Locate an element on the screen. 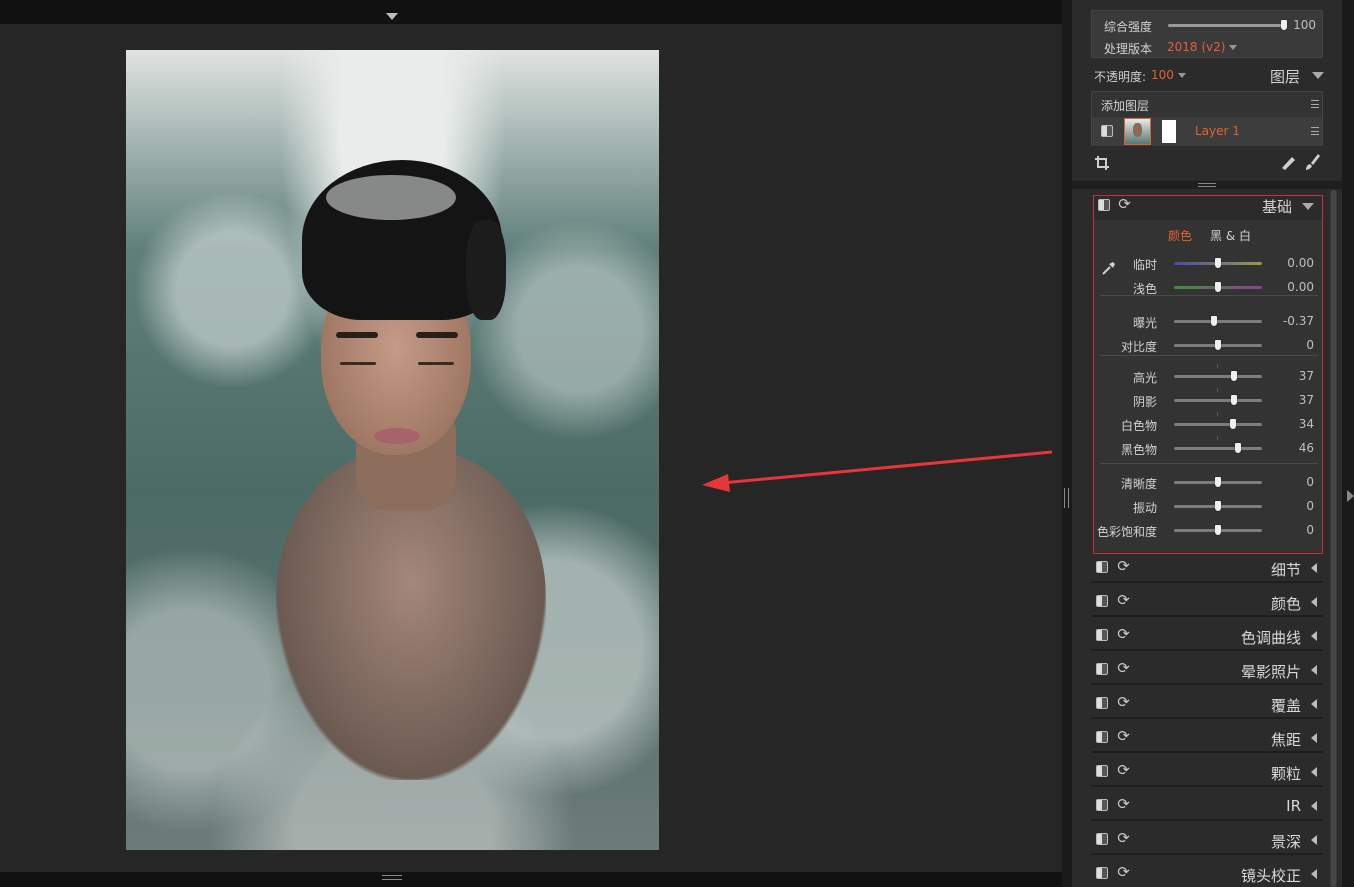  panel-scrollbar is located at coordinates (1333, 538).